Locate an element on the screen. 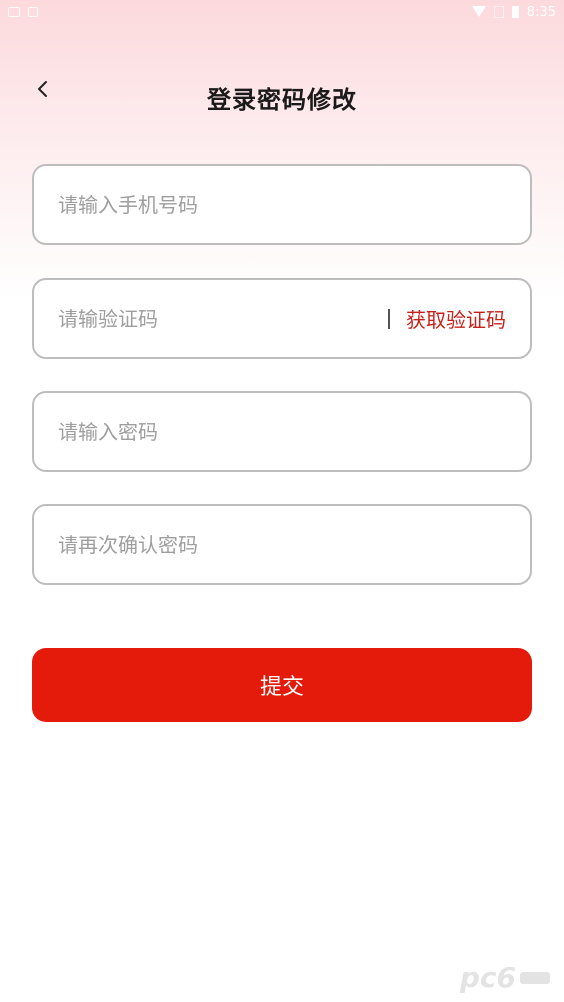 The height and width of the screenshot is (1002, 564). phone-input is located at coordinates (282, 204).